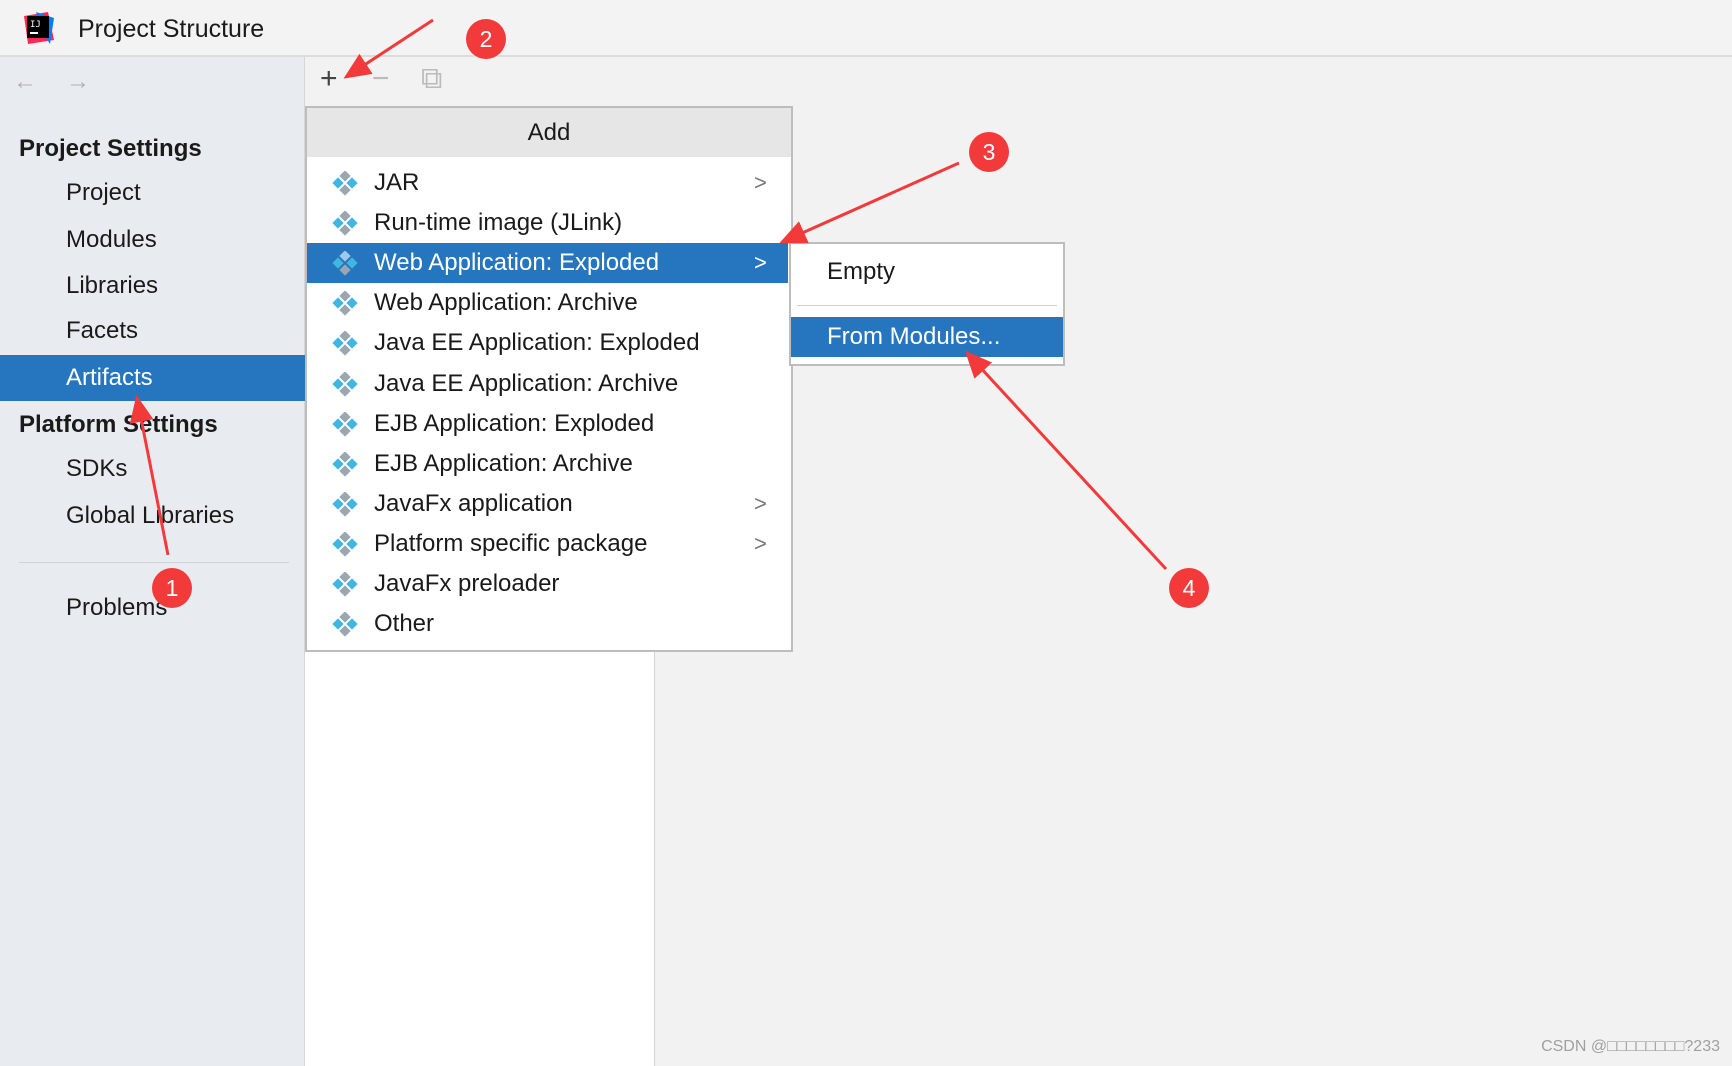 This screenshot has width=1732, height=1066. I want to click on annotation-number: 3, so click(989, 152).